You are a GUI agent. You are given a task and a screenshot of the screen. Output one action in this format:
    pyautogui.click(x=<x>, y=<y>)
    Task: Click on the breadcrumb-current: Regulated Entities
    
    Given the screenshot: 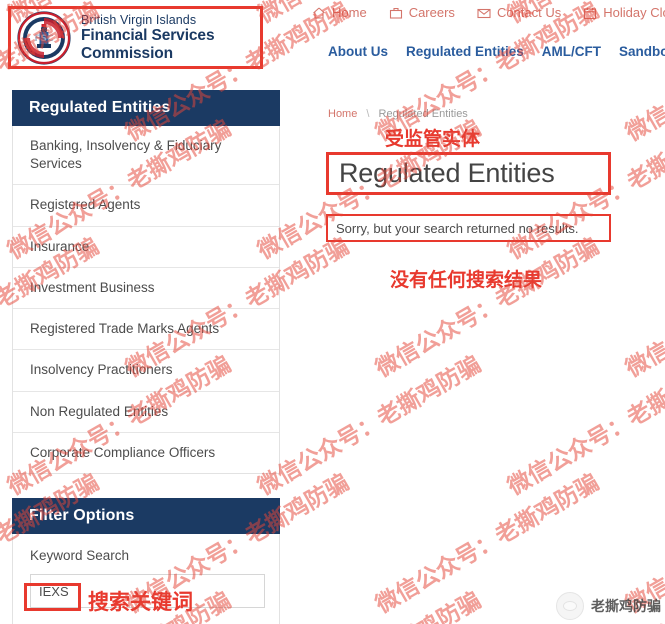 What is the action you would take?
    pyautogui.click(x=423, y=114)
    